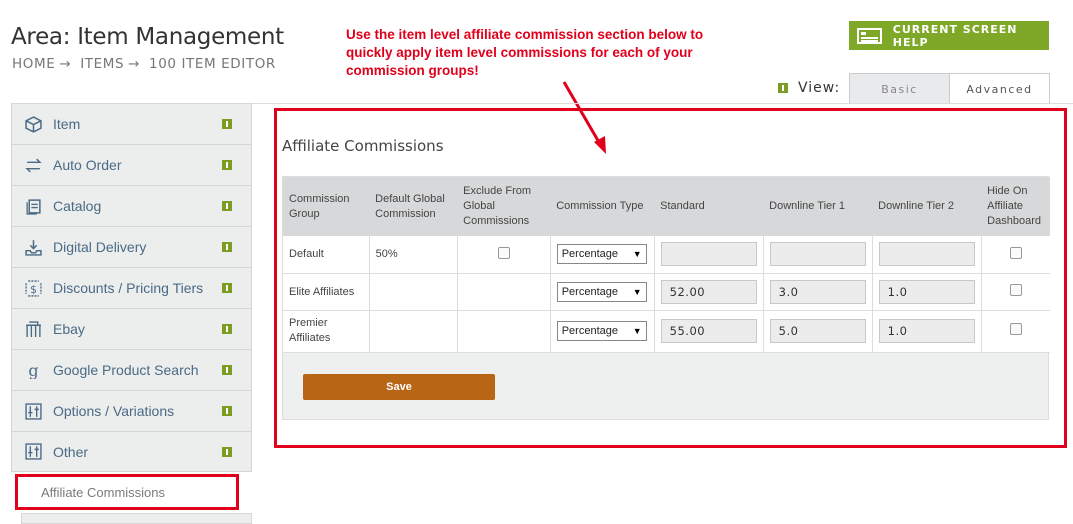 The width and height of the screenshot is (1073, 524). I want to click on sidebar-item-catalog: Catalog, so click(131, 205).